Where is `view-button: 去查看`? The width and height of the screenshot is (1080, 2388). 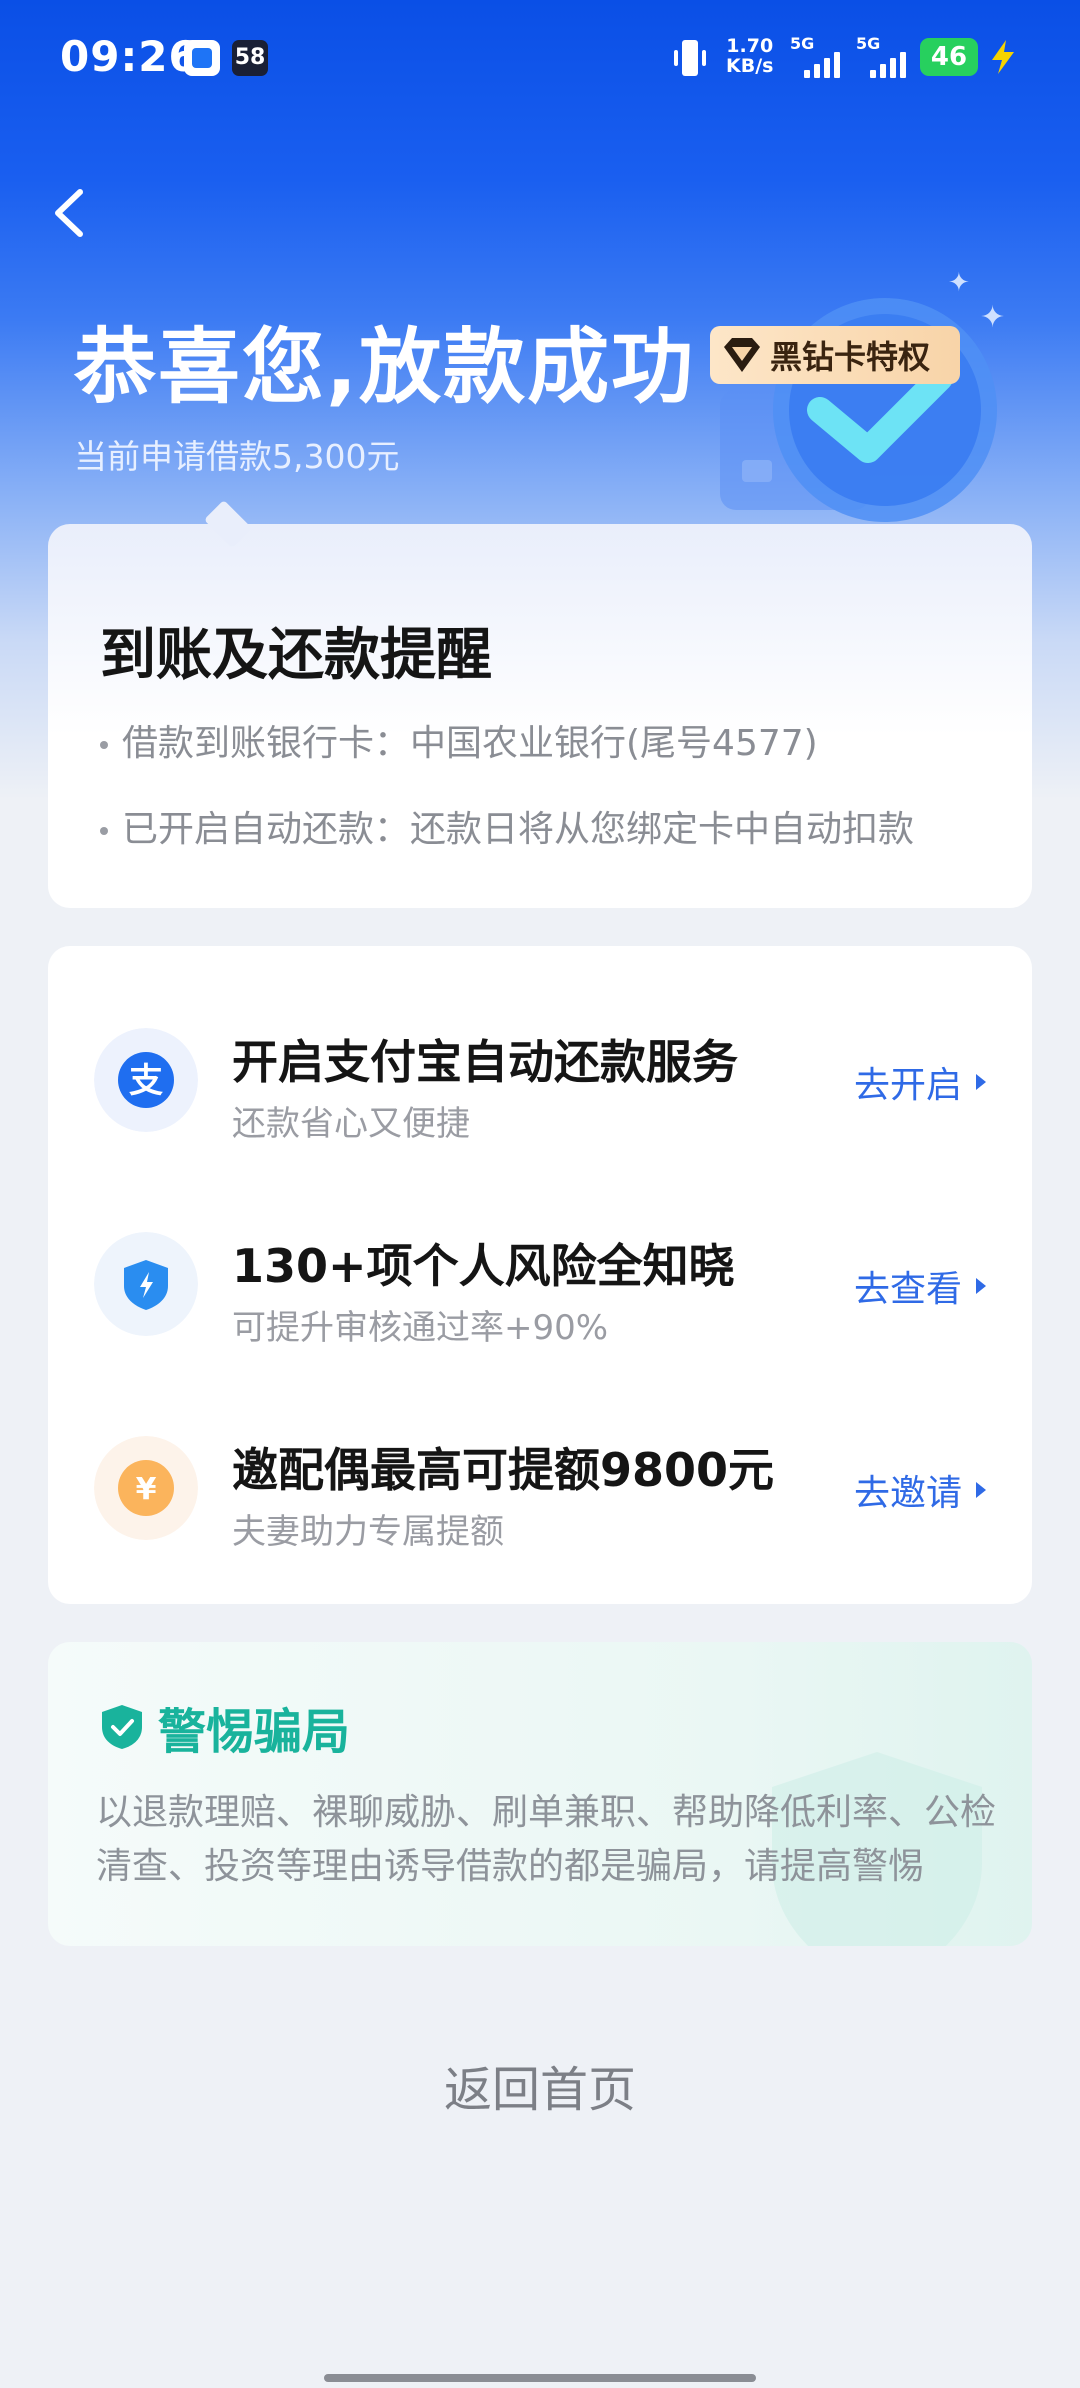 view-button: 去查看 is located at coordinates (920, 1286).